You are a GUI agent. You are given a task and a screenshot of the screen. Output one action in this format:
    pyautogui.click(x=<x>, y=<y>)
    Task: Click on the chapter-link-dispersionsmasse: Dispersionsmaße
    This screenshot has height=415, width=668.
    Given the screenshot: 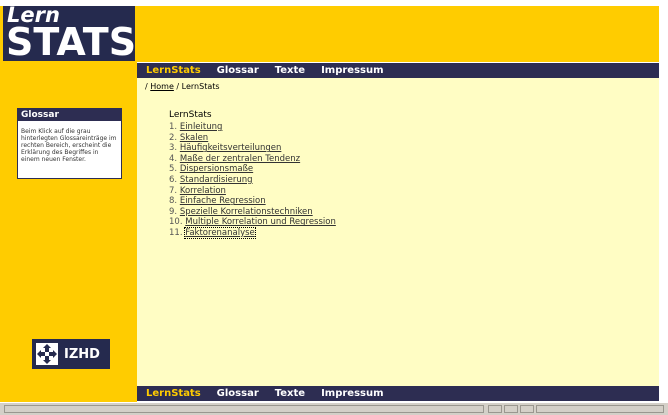 What is the action you would take?
    pyautogui.click(x=216, y=169)
    